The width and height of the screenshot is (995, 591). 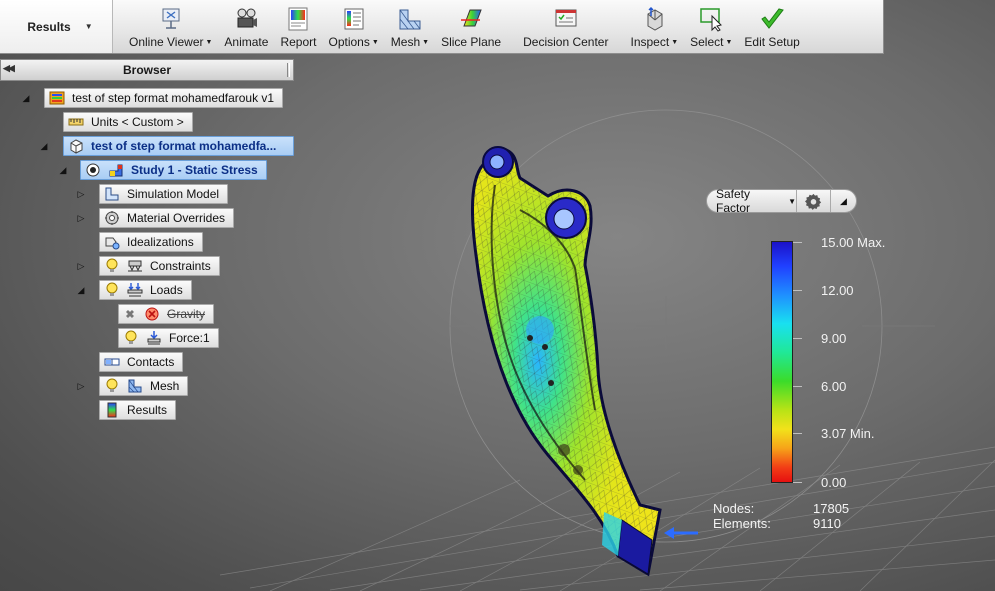 What do you see at coordinates (137, 122) in the screenshot?
I see `units-label: Units < Custom >` at bounding box center [137, 122].